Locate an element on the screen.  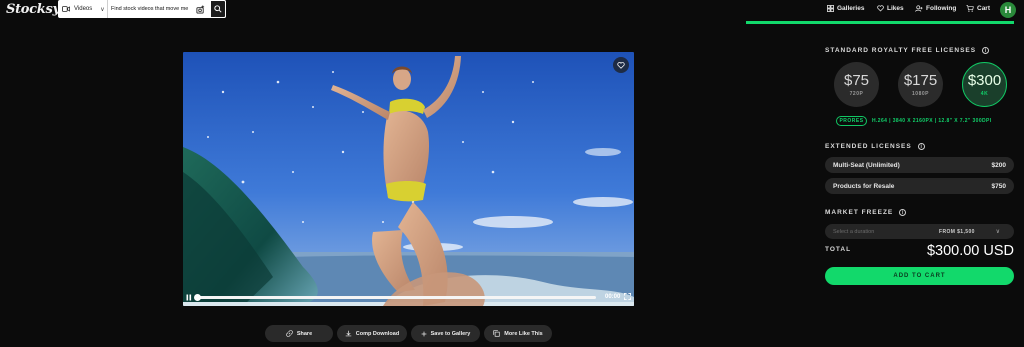
pause-icon is located at coordinates (189, 297).